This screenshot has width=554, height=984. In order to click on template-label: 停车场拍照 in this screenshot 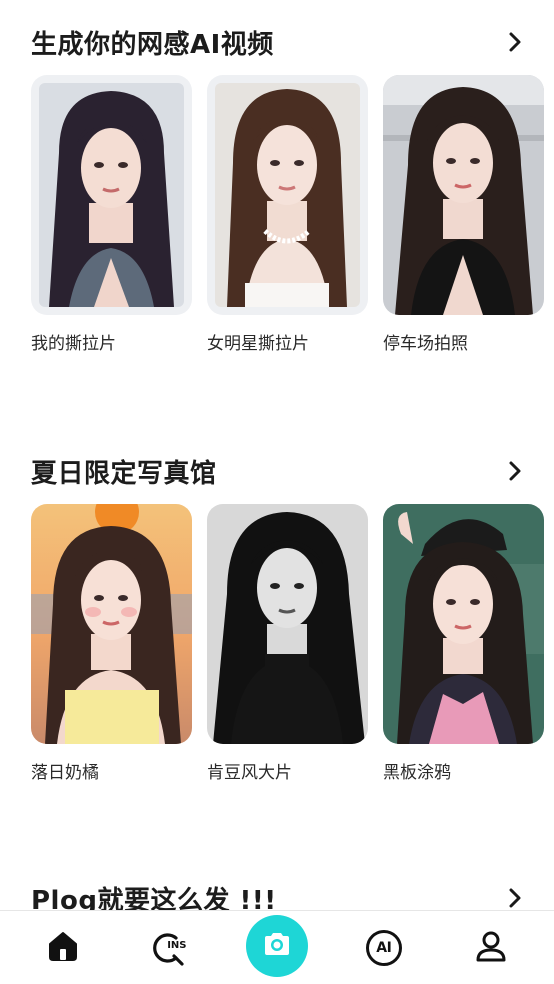, I will do `click(425, 344)`.